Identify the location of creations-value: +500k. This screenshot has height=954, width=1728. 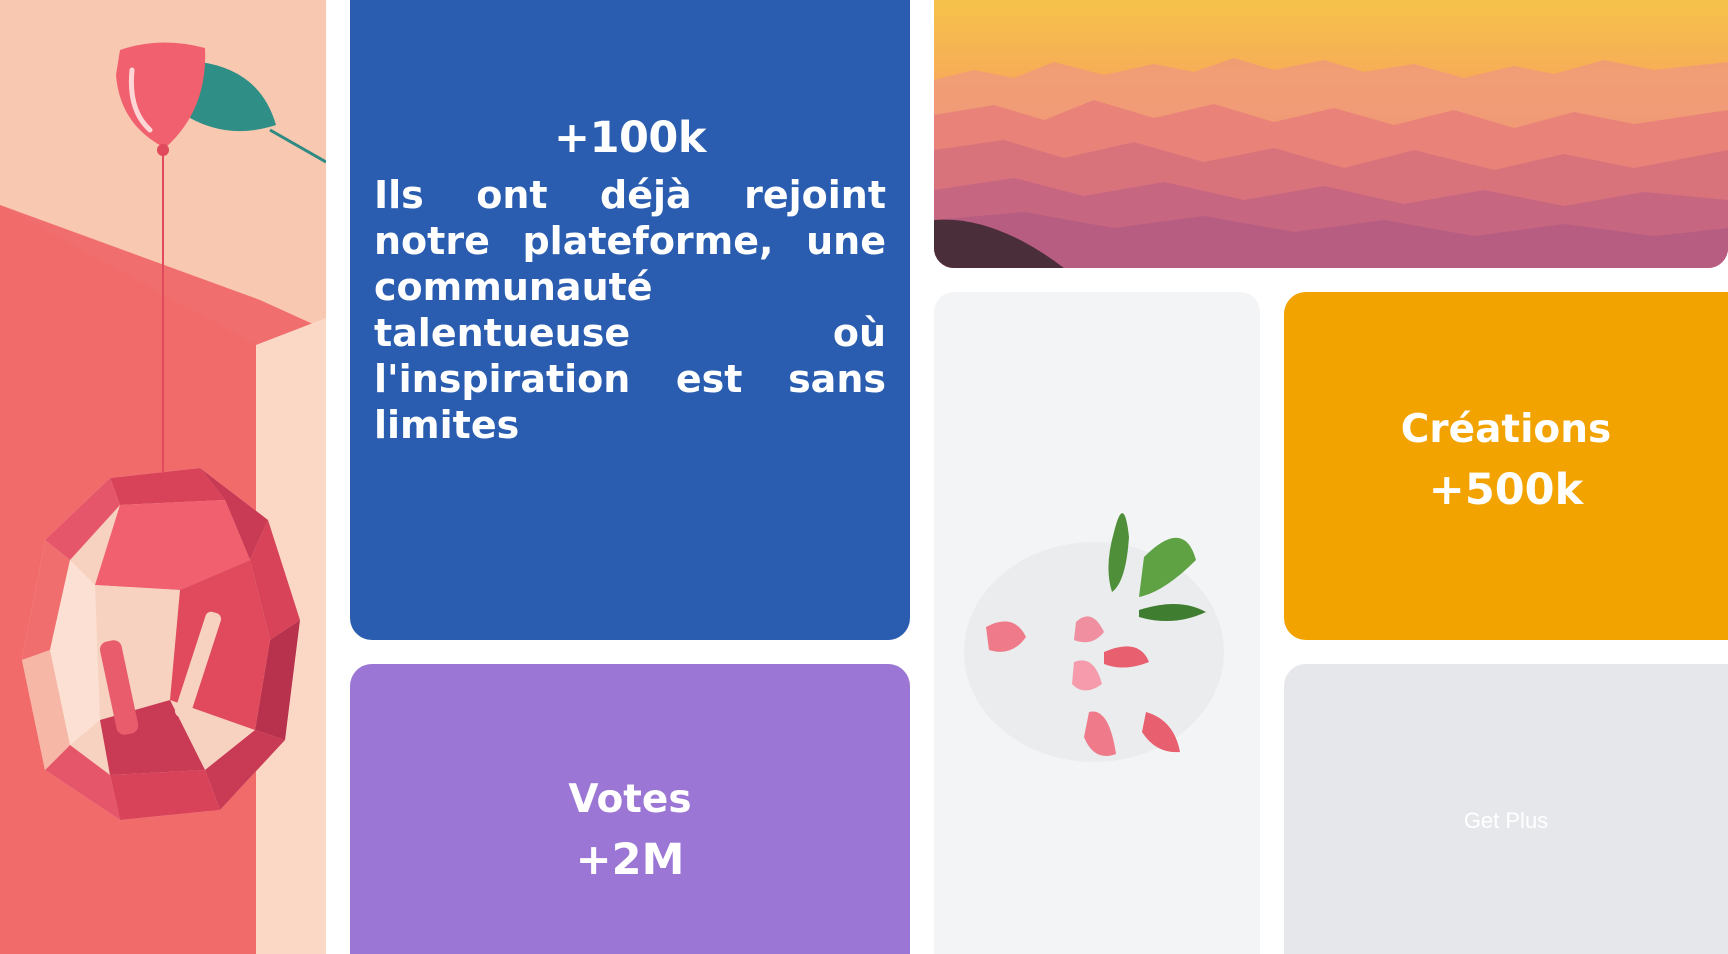
(1506, 490).